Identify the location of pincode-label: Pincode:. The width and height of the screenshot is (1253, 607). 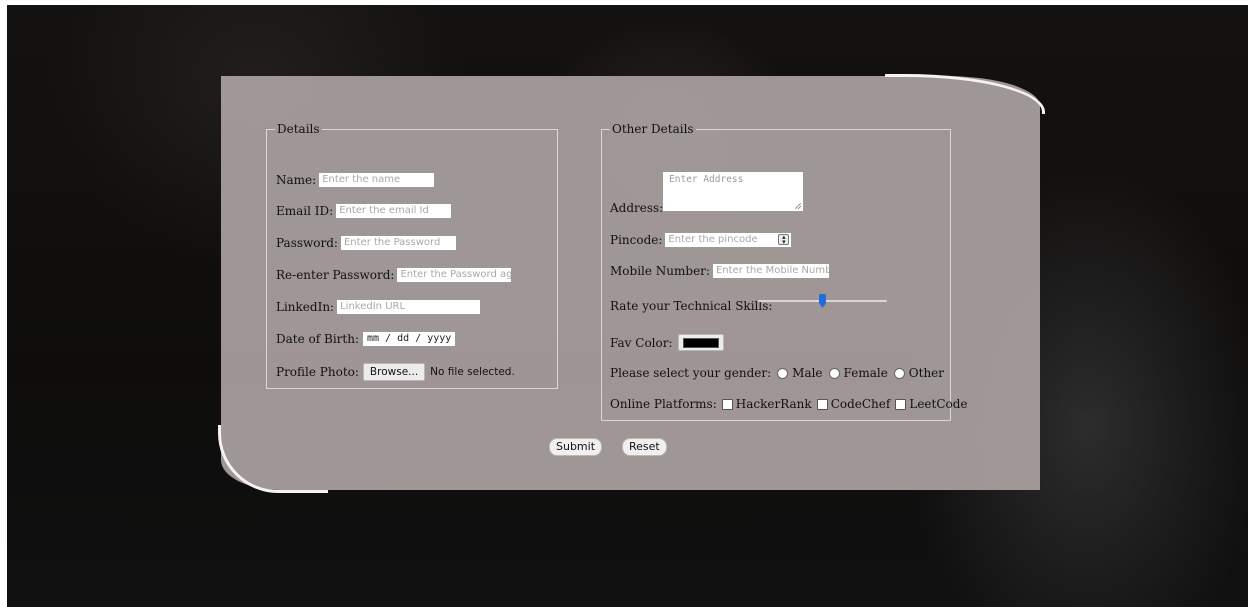
(636, 240).